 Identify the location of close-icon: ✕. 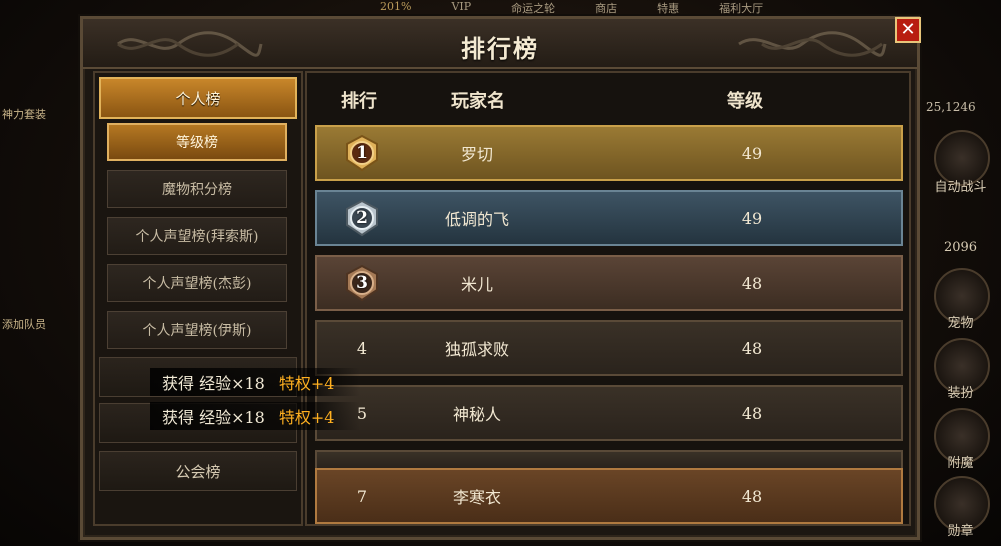
(908, 29).